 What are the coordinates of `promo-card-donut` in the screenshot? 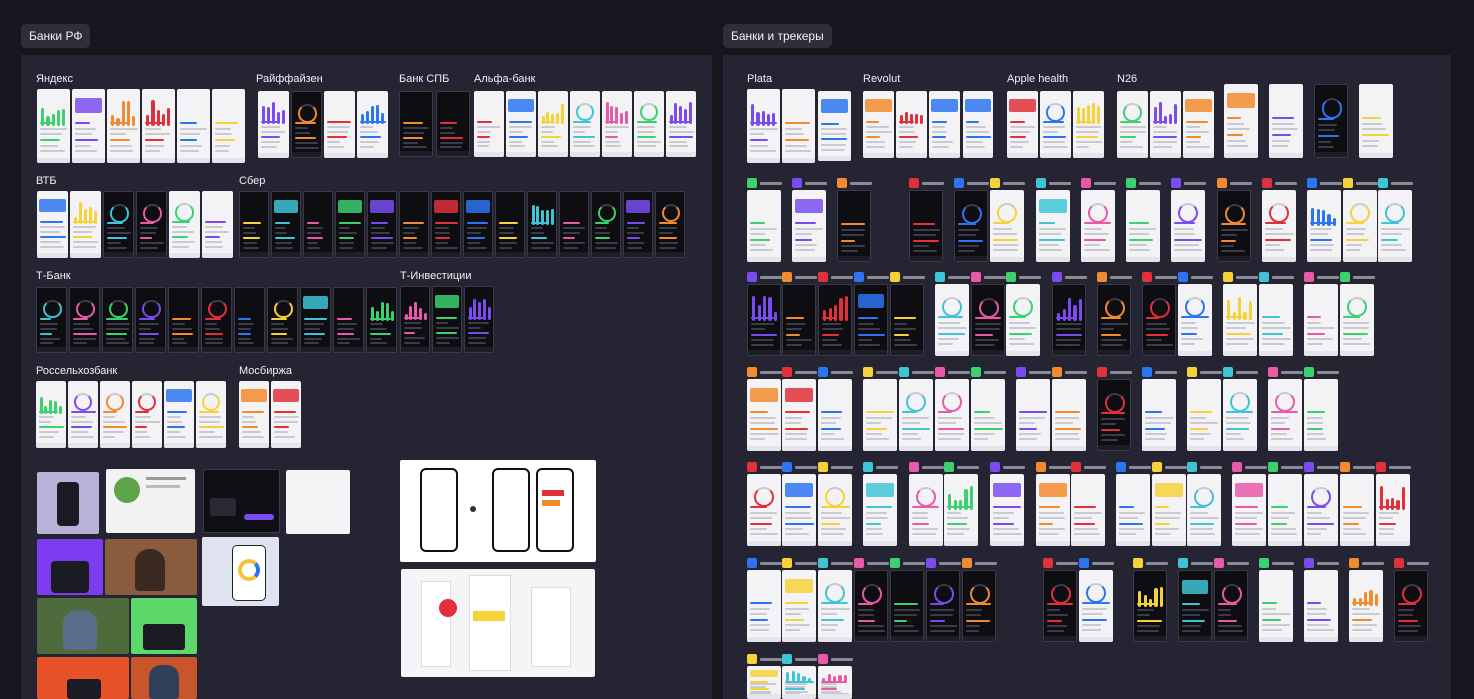 It's located at (240, 571).